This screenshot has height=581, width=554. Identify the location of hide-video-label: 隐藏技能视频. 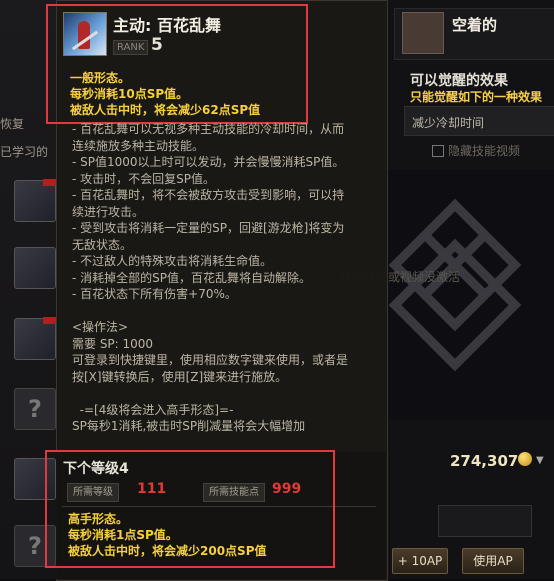
(484, 151).